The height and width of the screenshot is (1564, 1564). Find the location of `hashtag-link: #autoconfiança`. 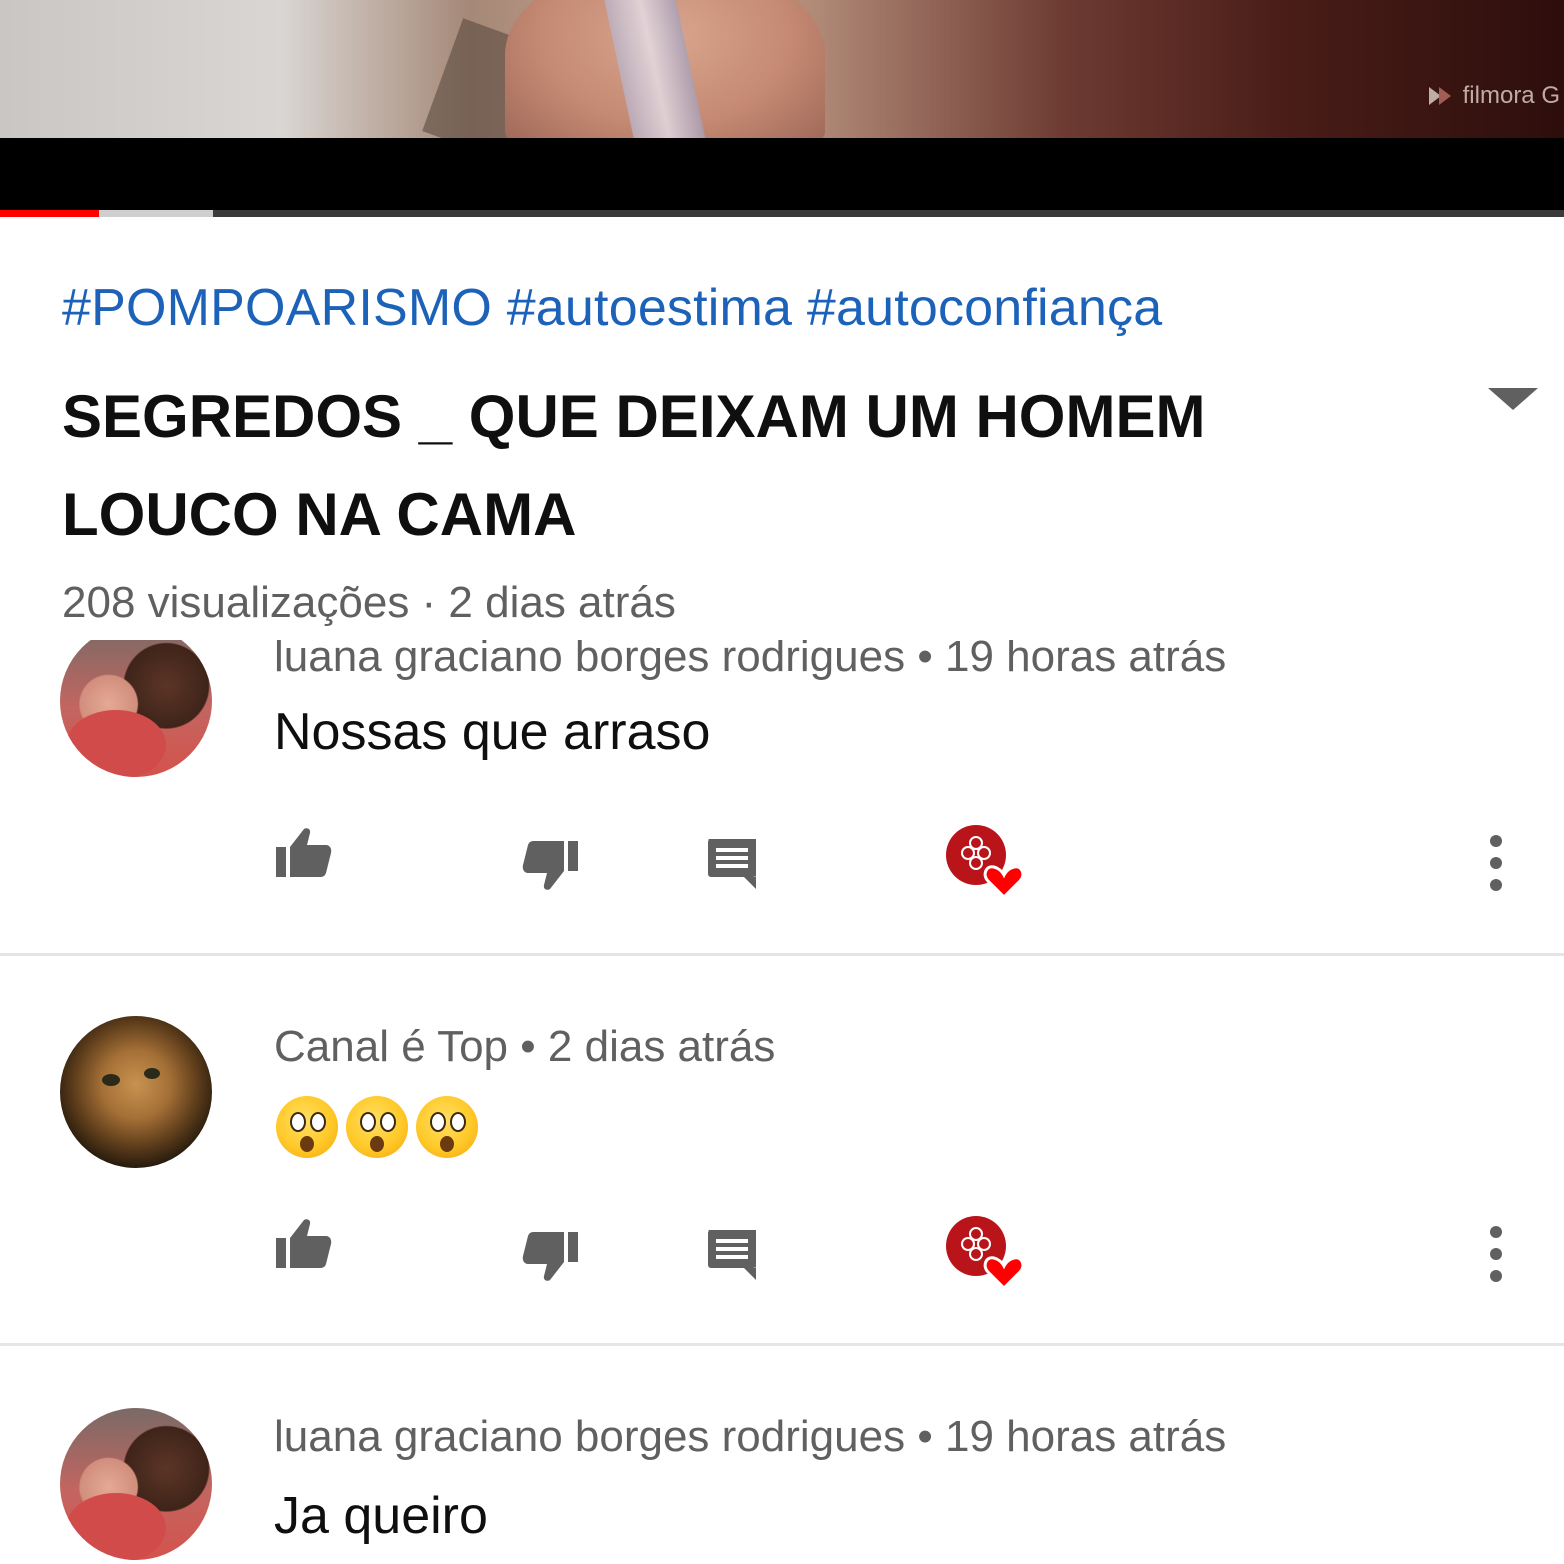

hashtag-link: #autoconfiança is located at coordinates (985, 308).